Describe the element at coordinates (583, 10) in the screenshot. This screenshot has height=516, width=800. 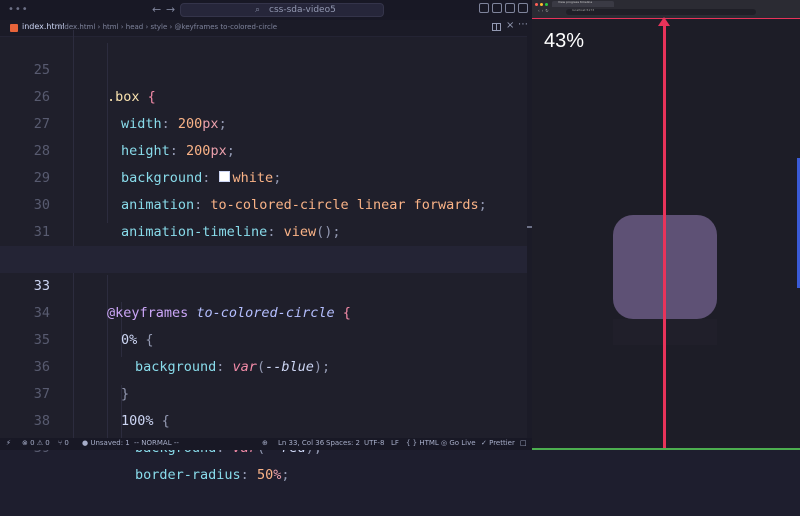
I see `address-bar-url: localhost:5173` at that location.